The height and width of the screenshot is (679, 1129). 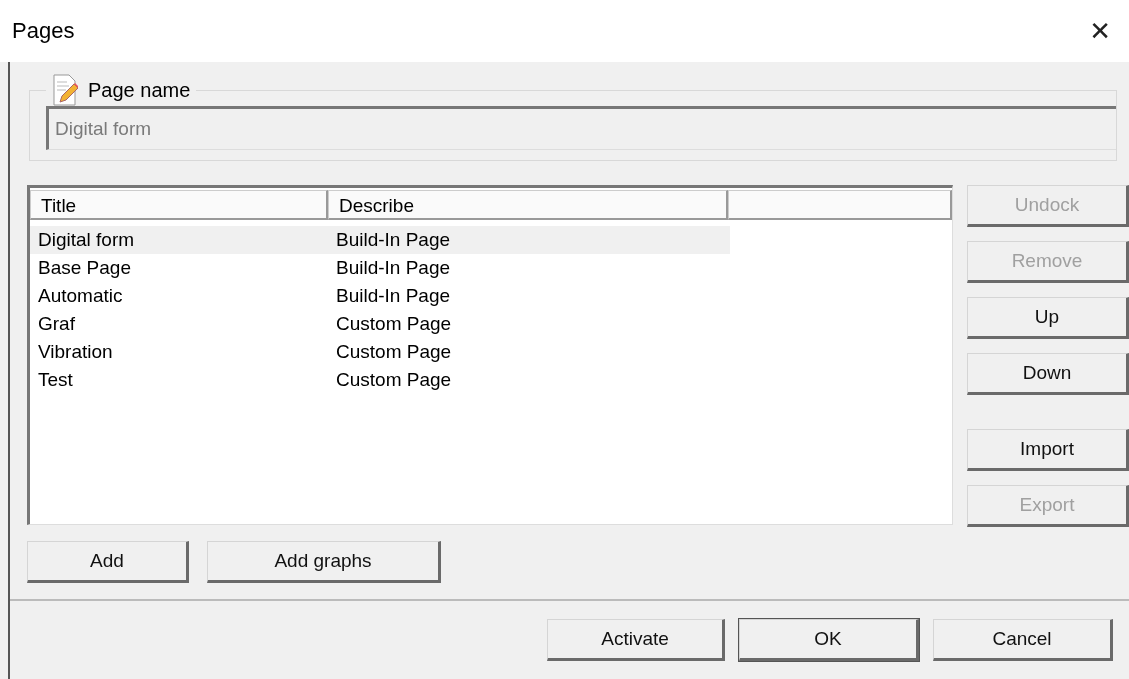 What do you see at coordinates (108, 562) in the screenshot?
I see `add-button: Add` at bounding box center [108, 562].